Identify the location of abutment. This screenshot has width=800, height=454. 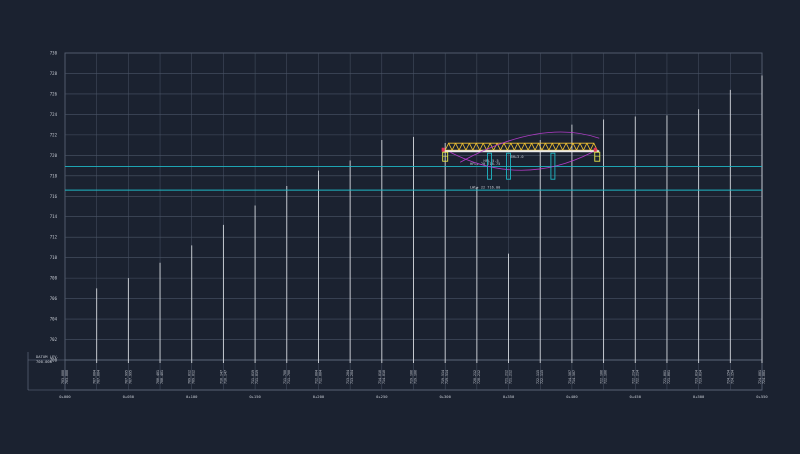
(597, 156).